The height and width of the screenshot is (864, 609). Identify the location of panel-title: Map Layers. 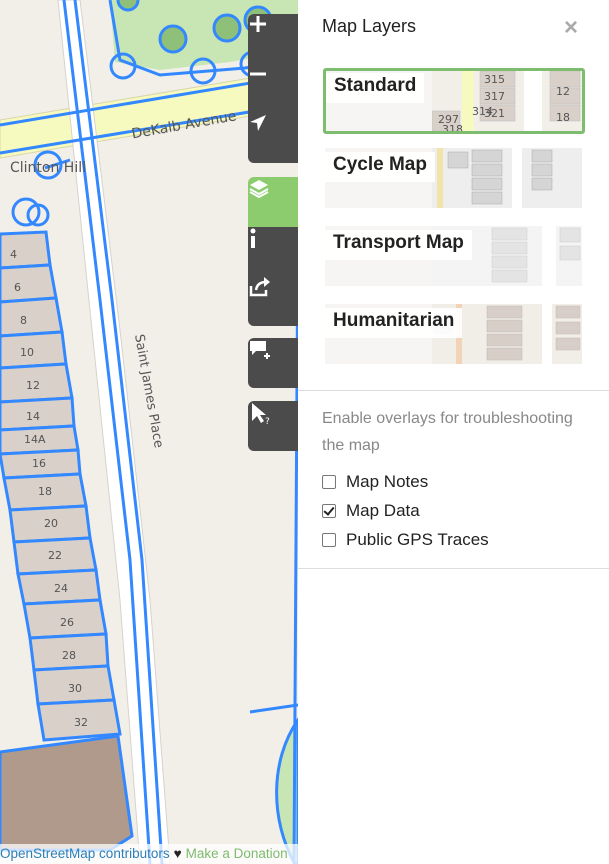
(369, 26).